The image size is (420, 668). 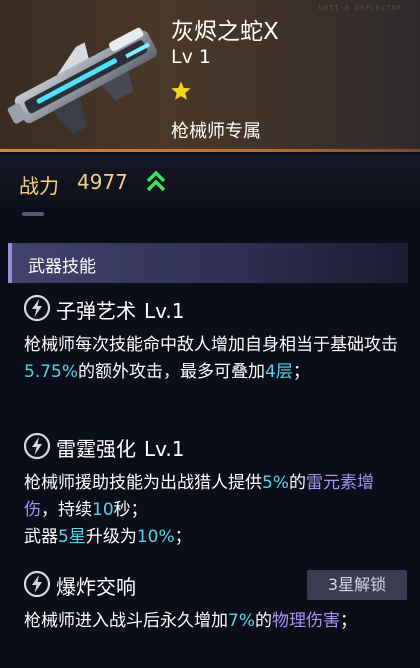 What do you see at coordinates (357, 585) in the screenshot?
I see `unlock-requirement-badge: 3星解锁` at bounding box center [357, 585].